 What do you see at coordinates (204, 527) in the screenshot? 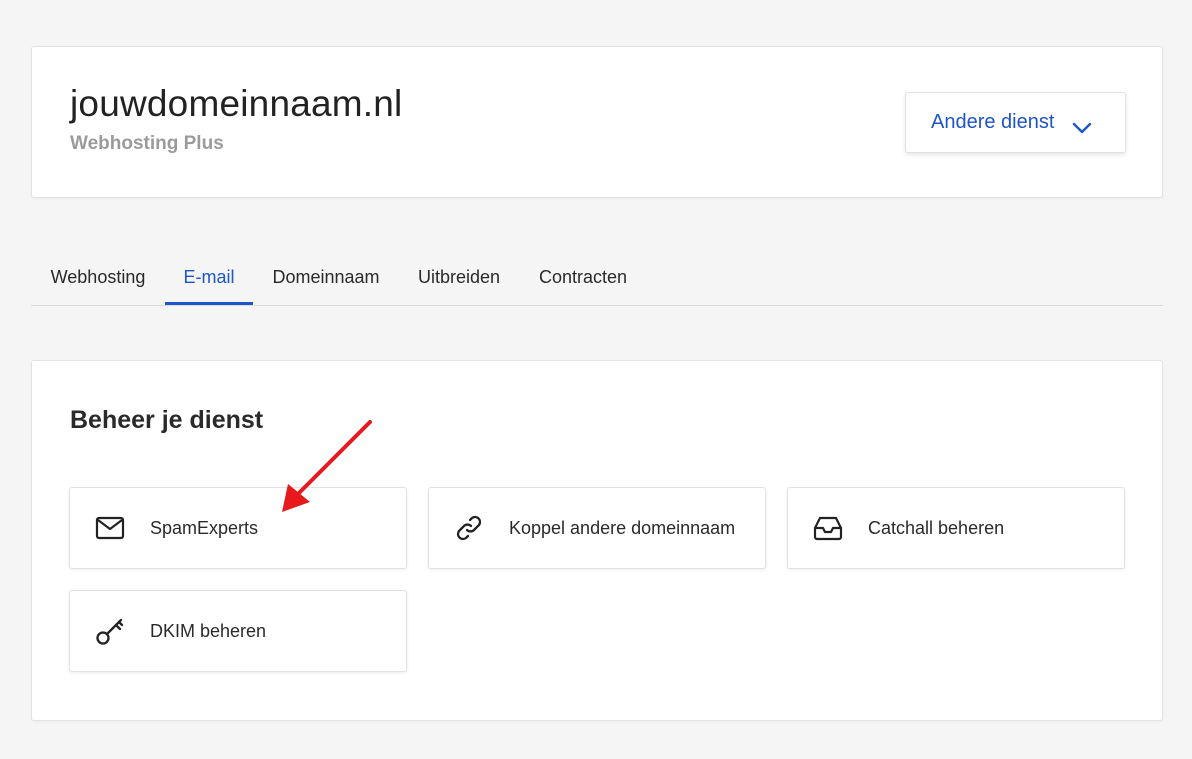
I see `tile-label: SpamExperts` at bounding box center [204, 527].